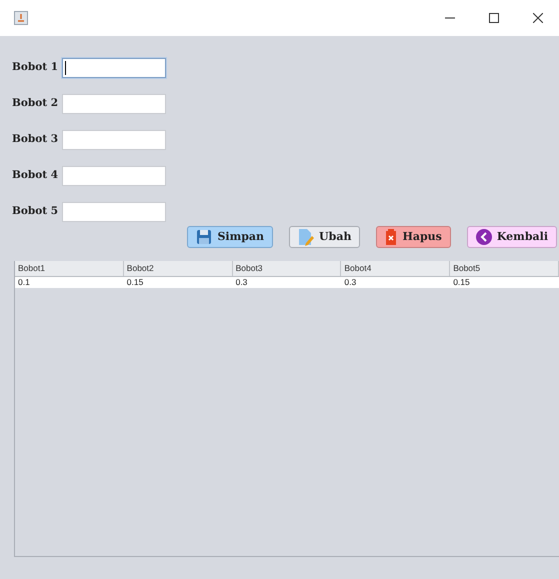  What do you see at coordinates (306, 237) in the screenshot?
I see `document-pencil-icon` at bounding box center [306, 237].